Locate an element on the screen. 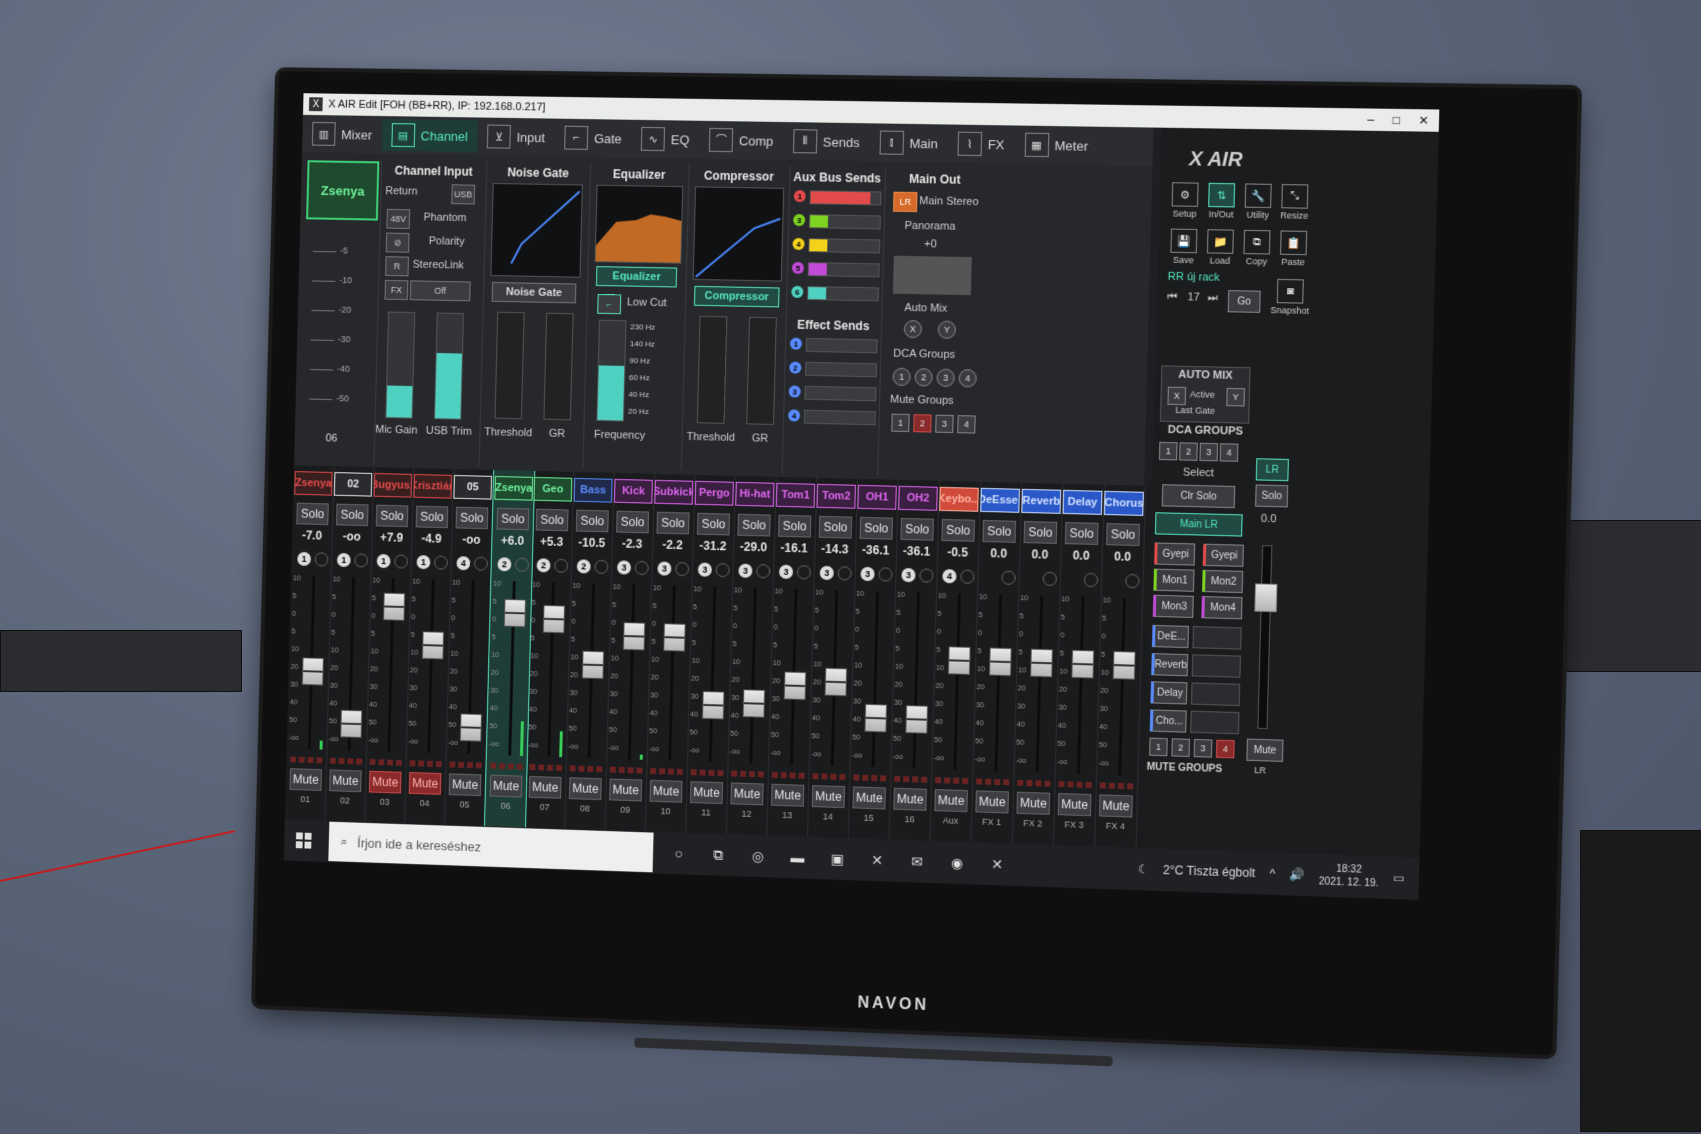 This screenshot has height=1134, width=1701. strip-name: Zsenya is located at coordinates (313, 483).